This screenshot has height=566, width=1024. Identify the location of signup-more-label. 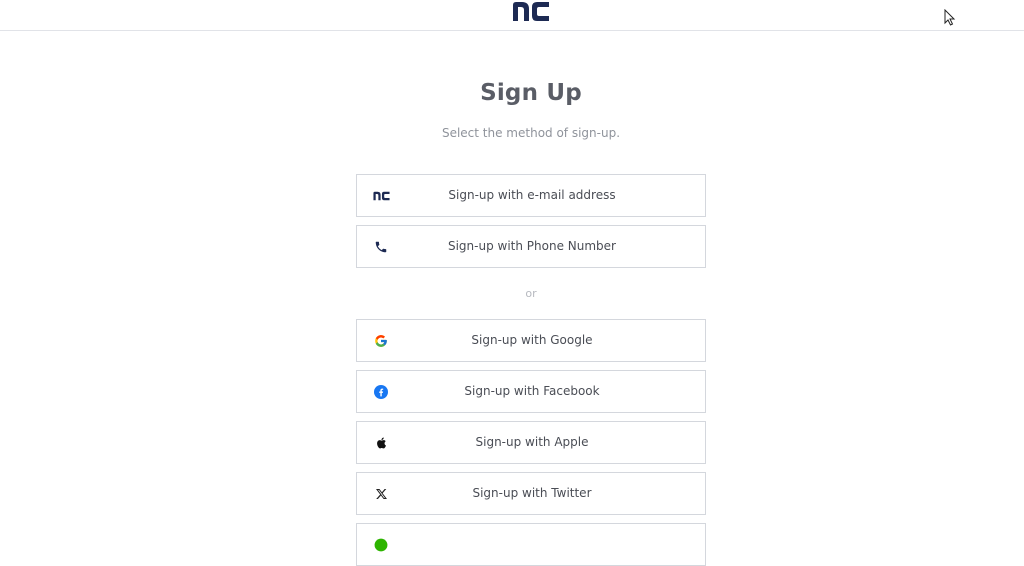
(532, 544).